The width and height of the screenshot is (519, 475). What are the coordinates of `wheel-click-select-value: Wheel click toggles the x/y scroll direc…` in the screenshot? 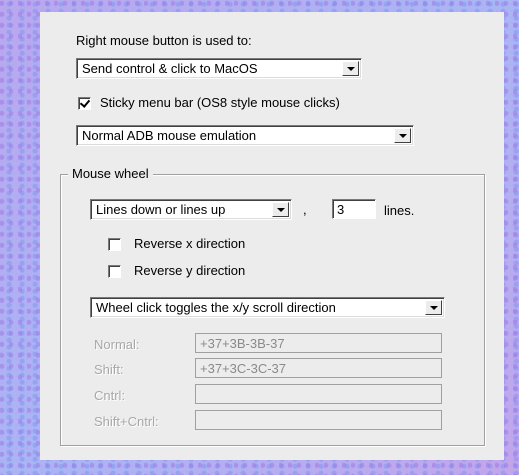 It's located at (216, 307).